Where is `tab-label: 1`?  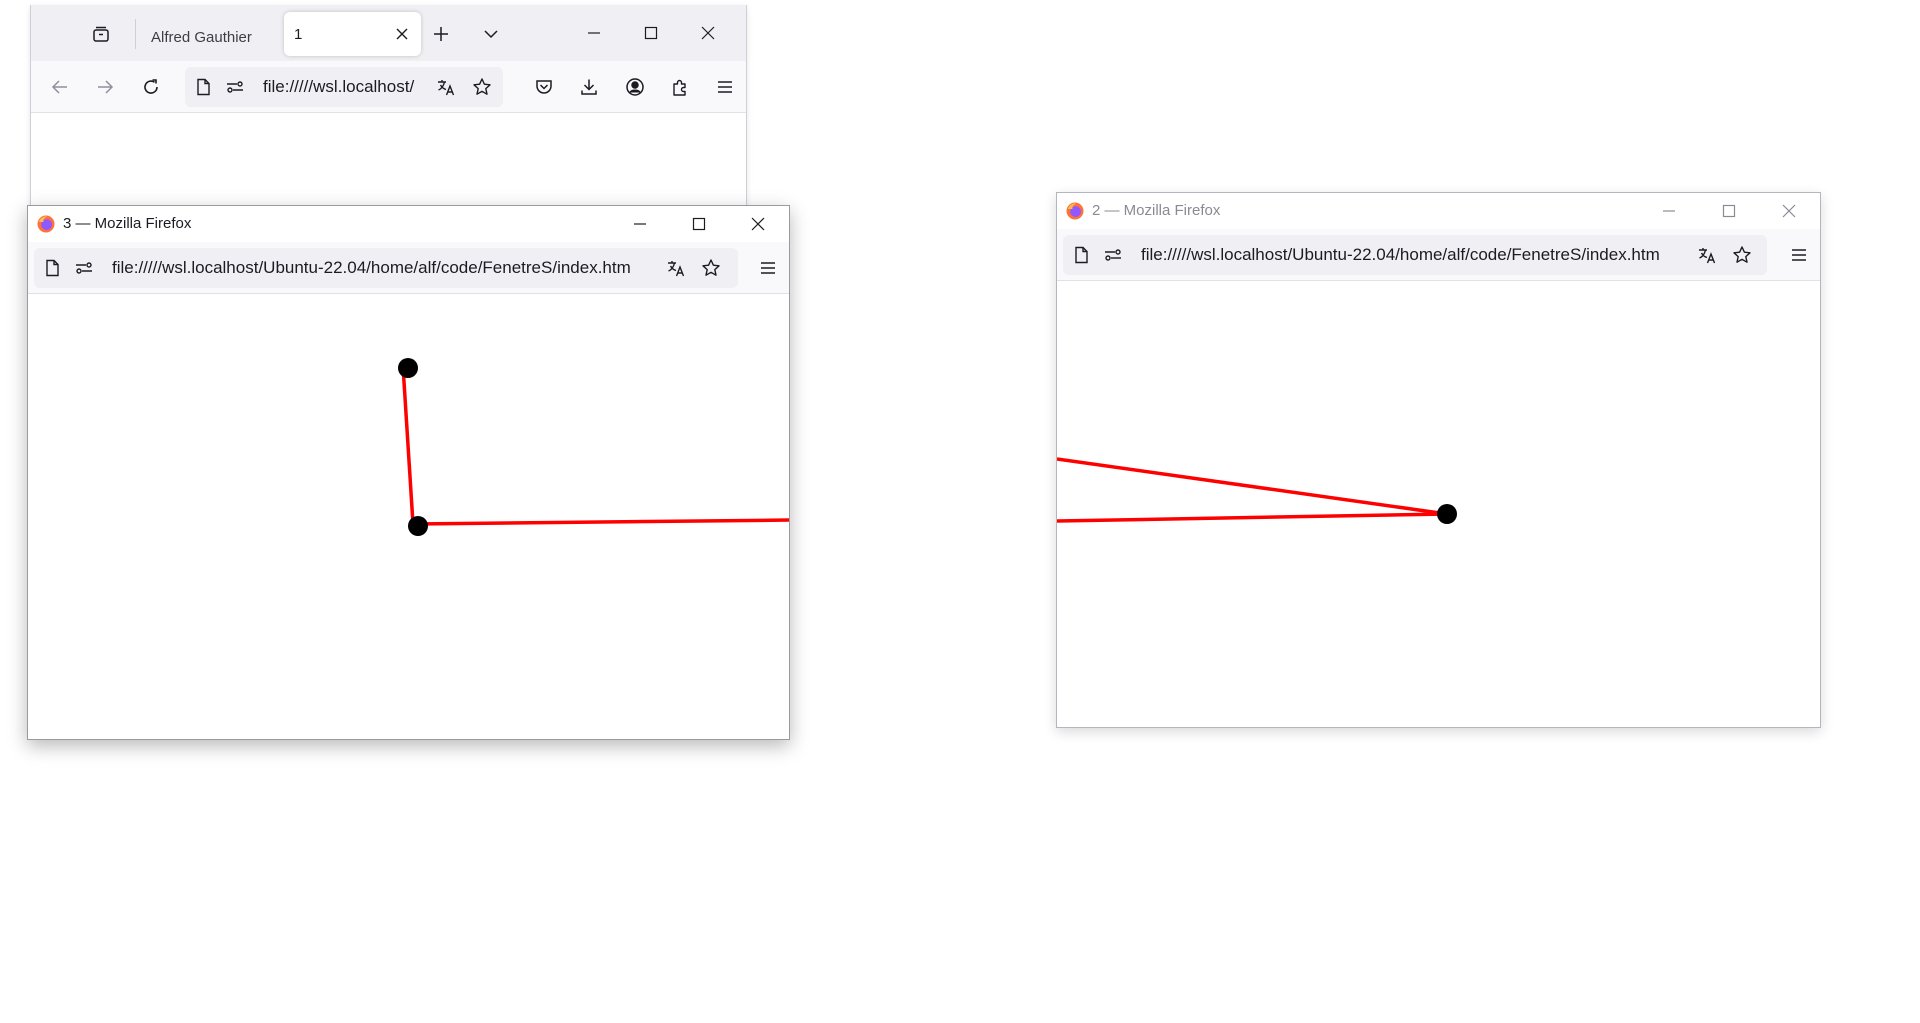 tab-label: 1 is located at coordinates (298, 34).